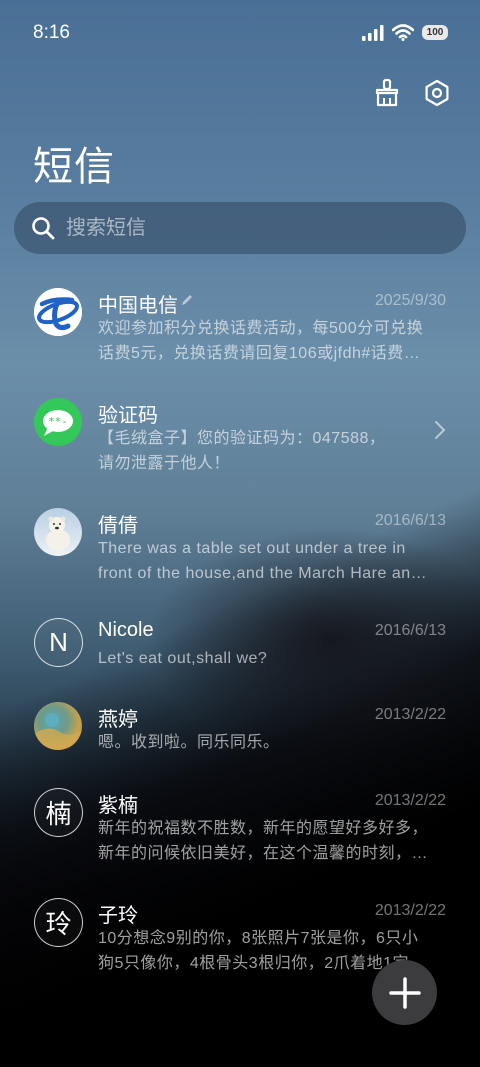 The image size is (480, 1067). What do you see at coordinates (126, 630) in the screenshot?
I see `contact-name: Nicole` at bounding box center [126, 630].